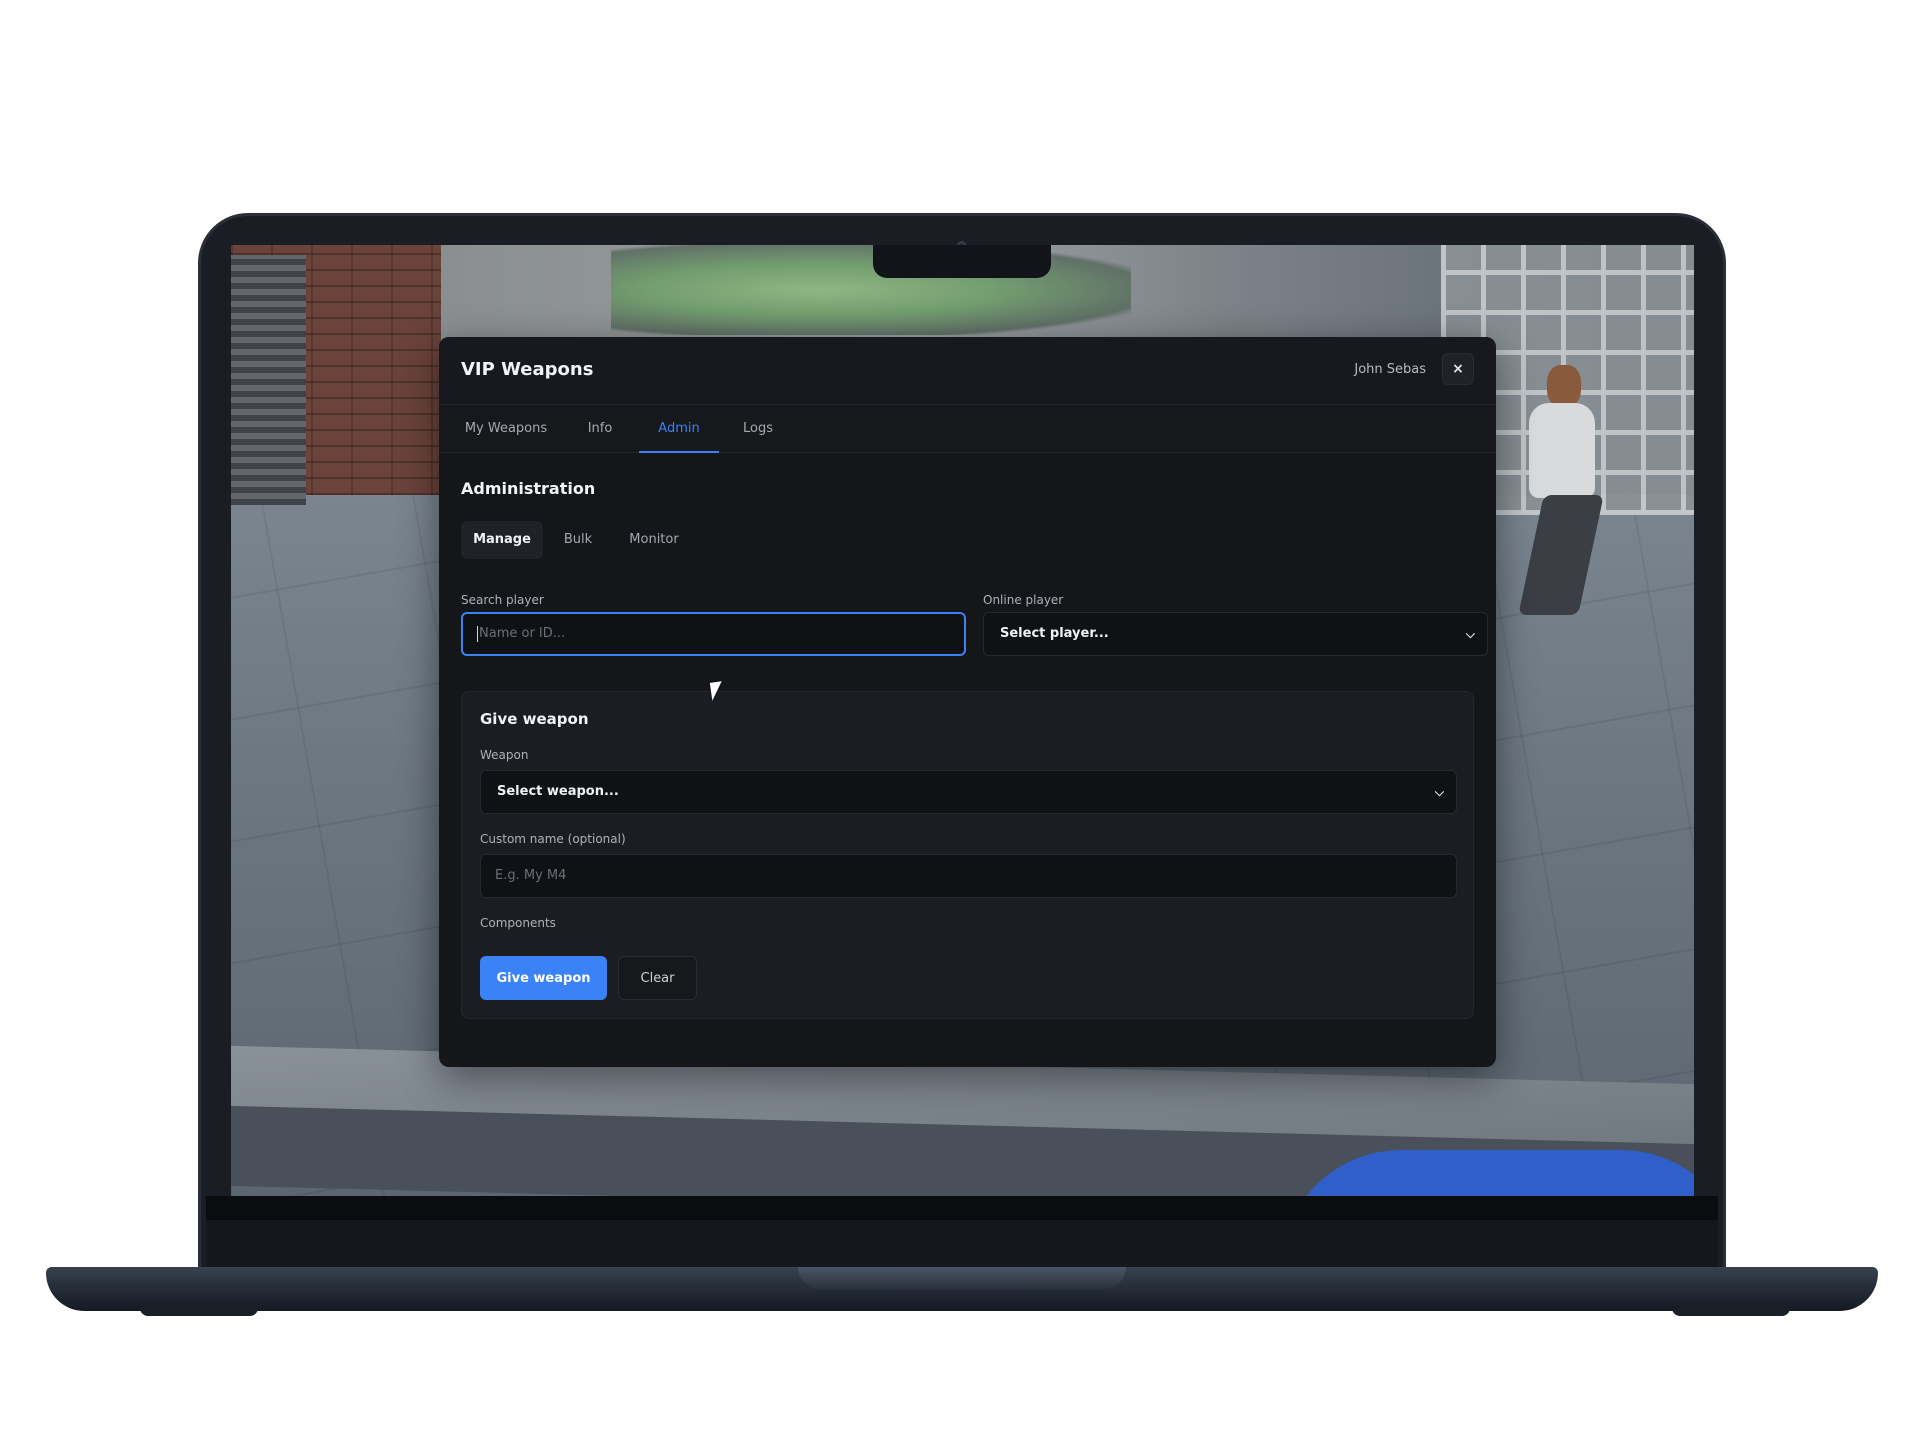  What do you see at coordinates (967, 429) in the screenshot?
I see `main-tabs: My Weapons Info Admin Logs` at bounding box center [967, 429].